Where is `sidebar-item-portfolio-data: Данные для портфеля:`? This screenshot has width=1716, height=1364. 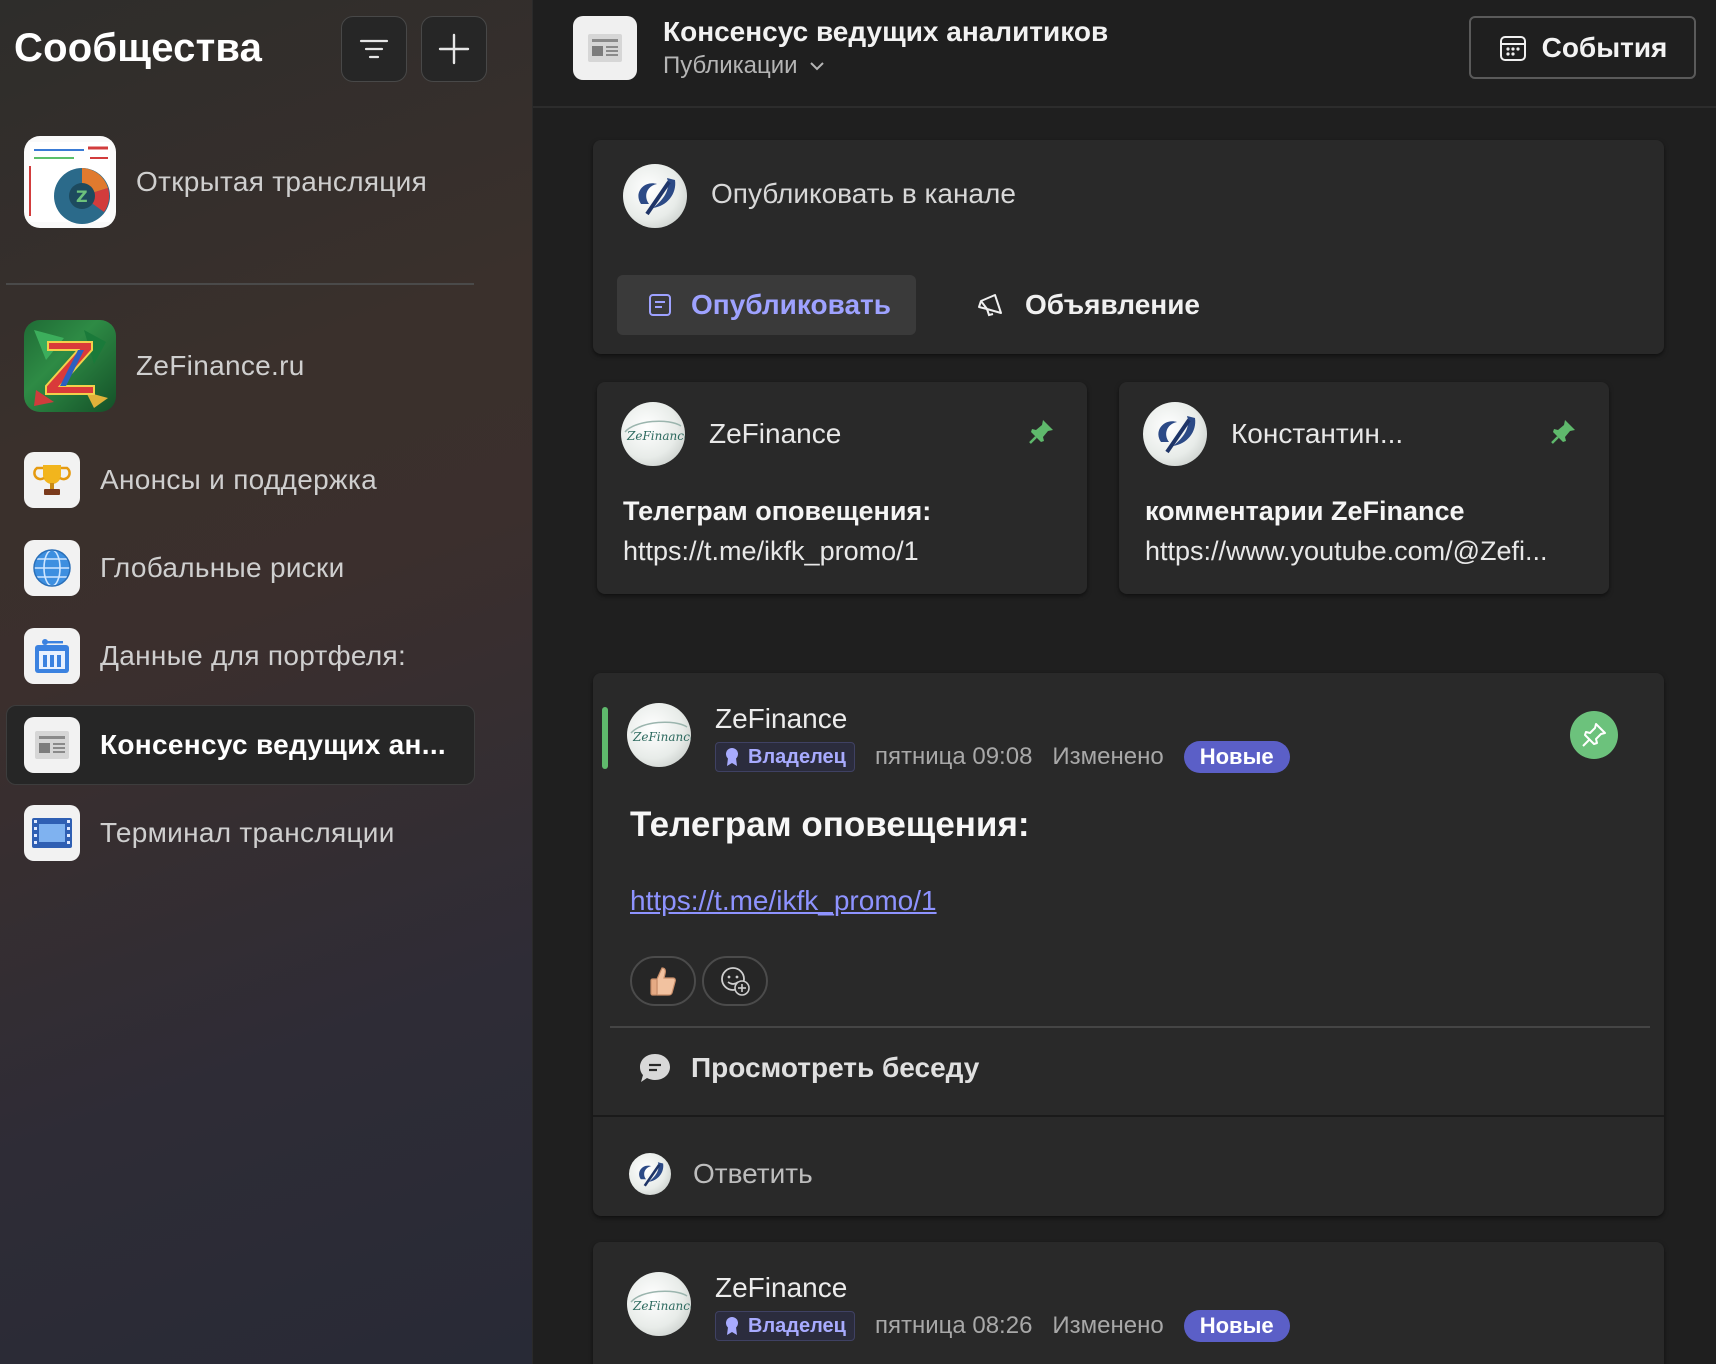 sidebar-item-portfolio-data: Данные для портфеля: is located at coordinates (215, 656).